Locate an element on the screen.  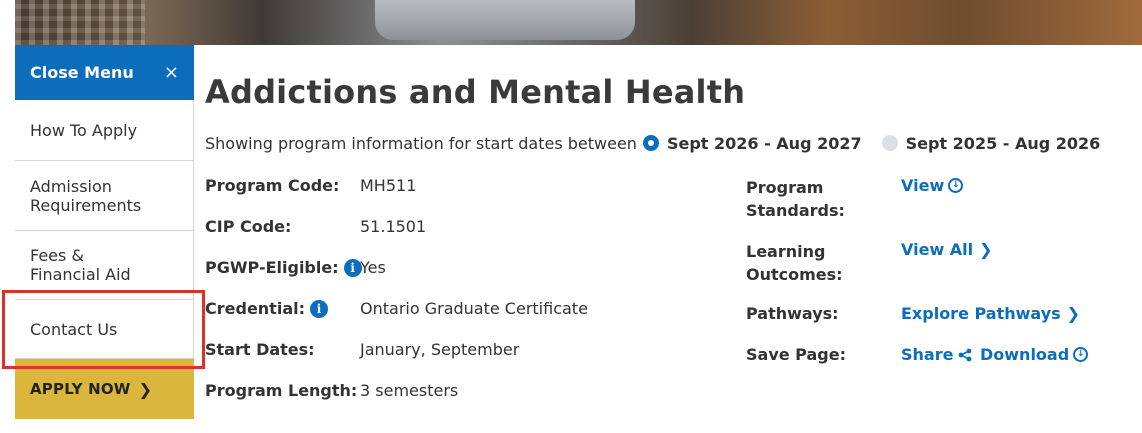
menu-item-contact-us: Contact Us is located at coordinates (104, 329).